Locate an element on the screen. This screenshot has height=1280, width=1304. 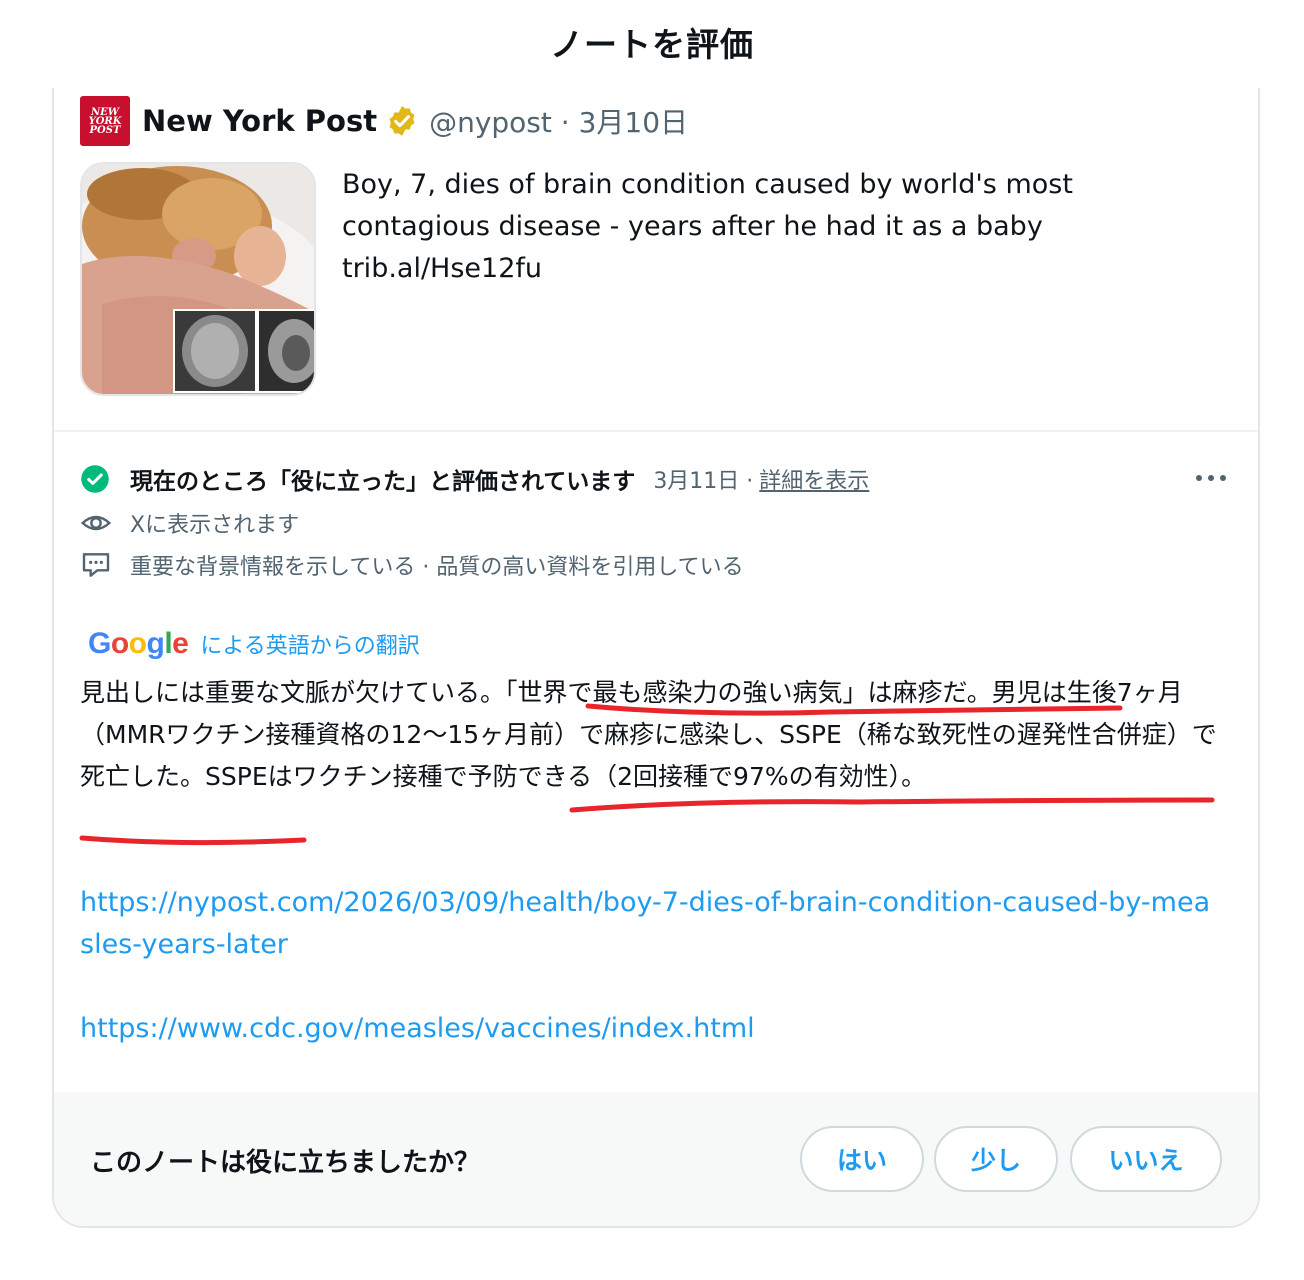
translation-row: Google による英語からの翻訳 is located at coordinates (254, 644).